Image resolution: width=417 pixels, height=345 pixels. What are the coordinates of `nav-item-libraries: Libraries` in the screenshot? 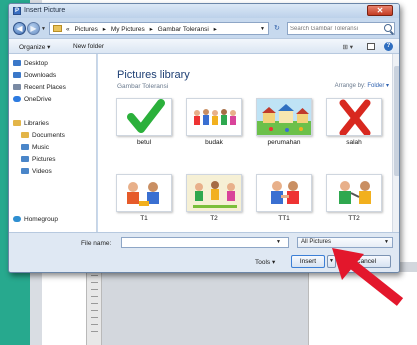 It's located at (31, 124).